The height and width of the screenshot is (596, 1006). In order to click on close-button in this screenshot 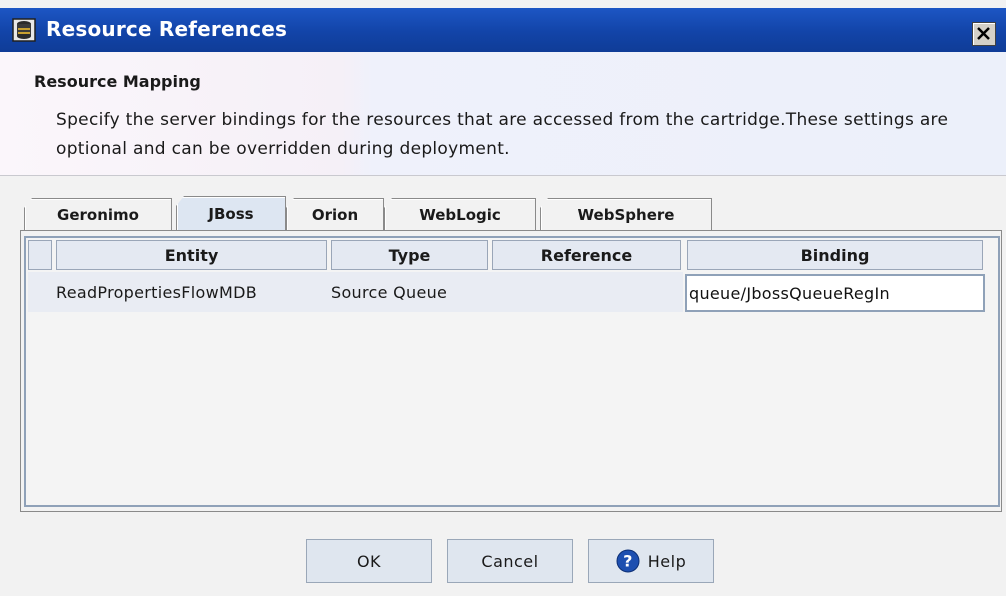, I will do `click(984, 34)`.